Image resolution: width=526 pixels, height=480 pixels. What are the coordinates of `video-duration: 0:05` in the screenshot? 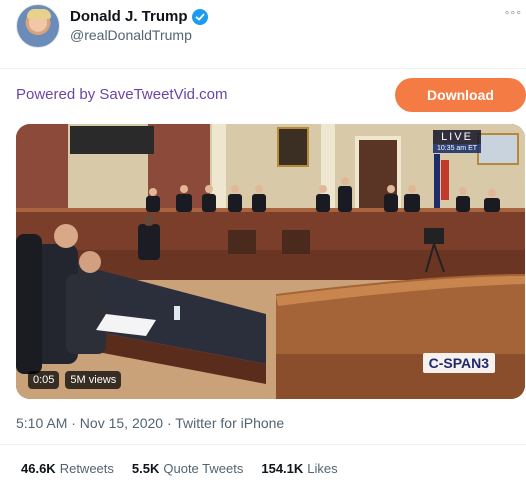 It's located at (44, 380).